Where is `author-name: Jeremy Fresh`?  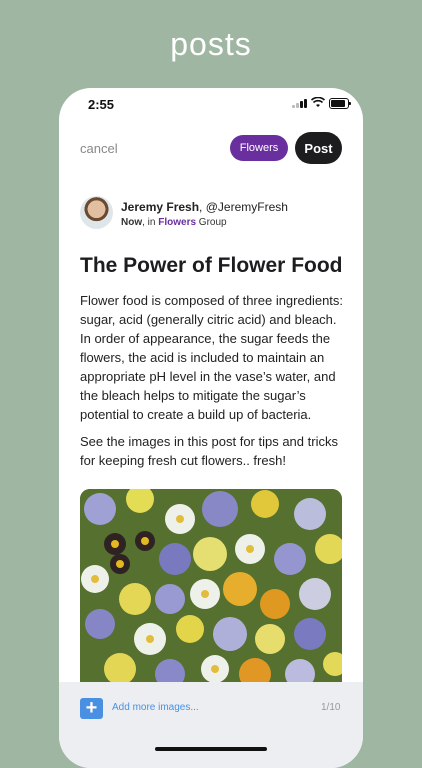 author-name: Jeremy Fresh is located at coordinates (160, 207).